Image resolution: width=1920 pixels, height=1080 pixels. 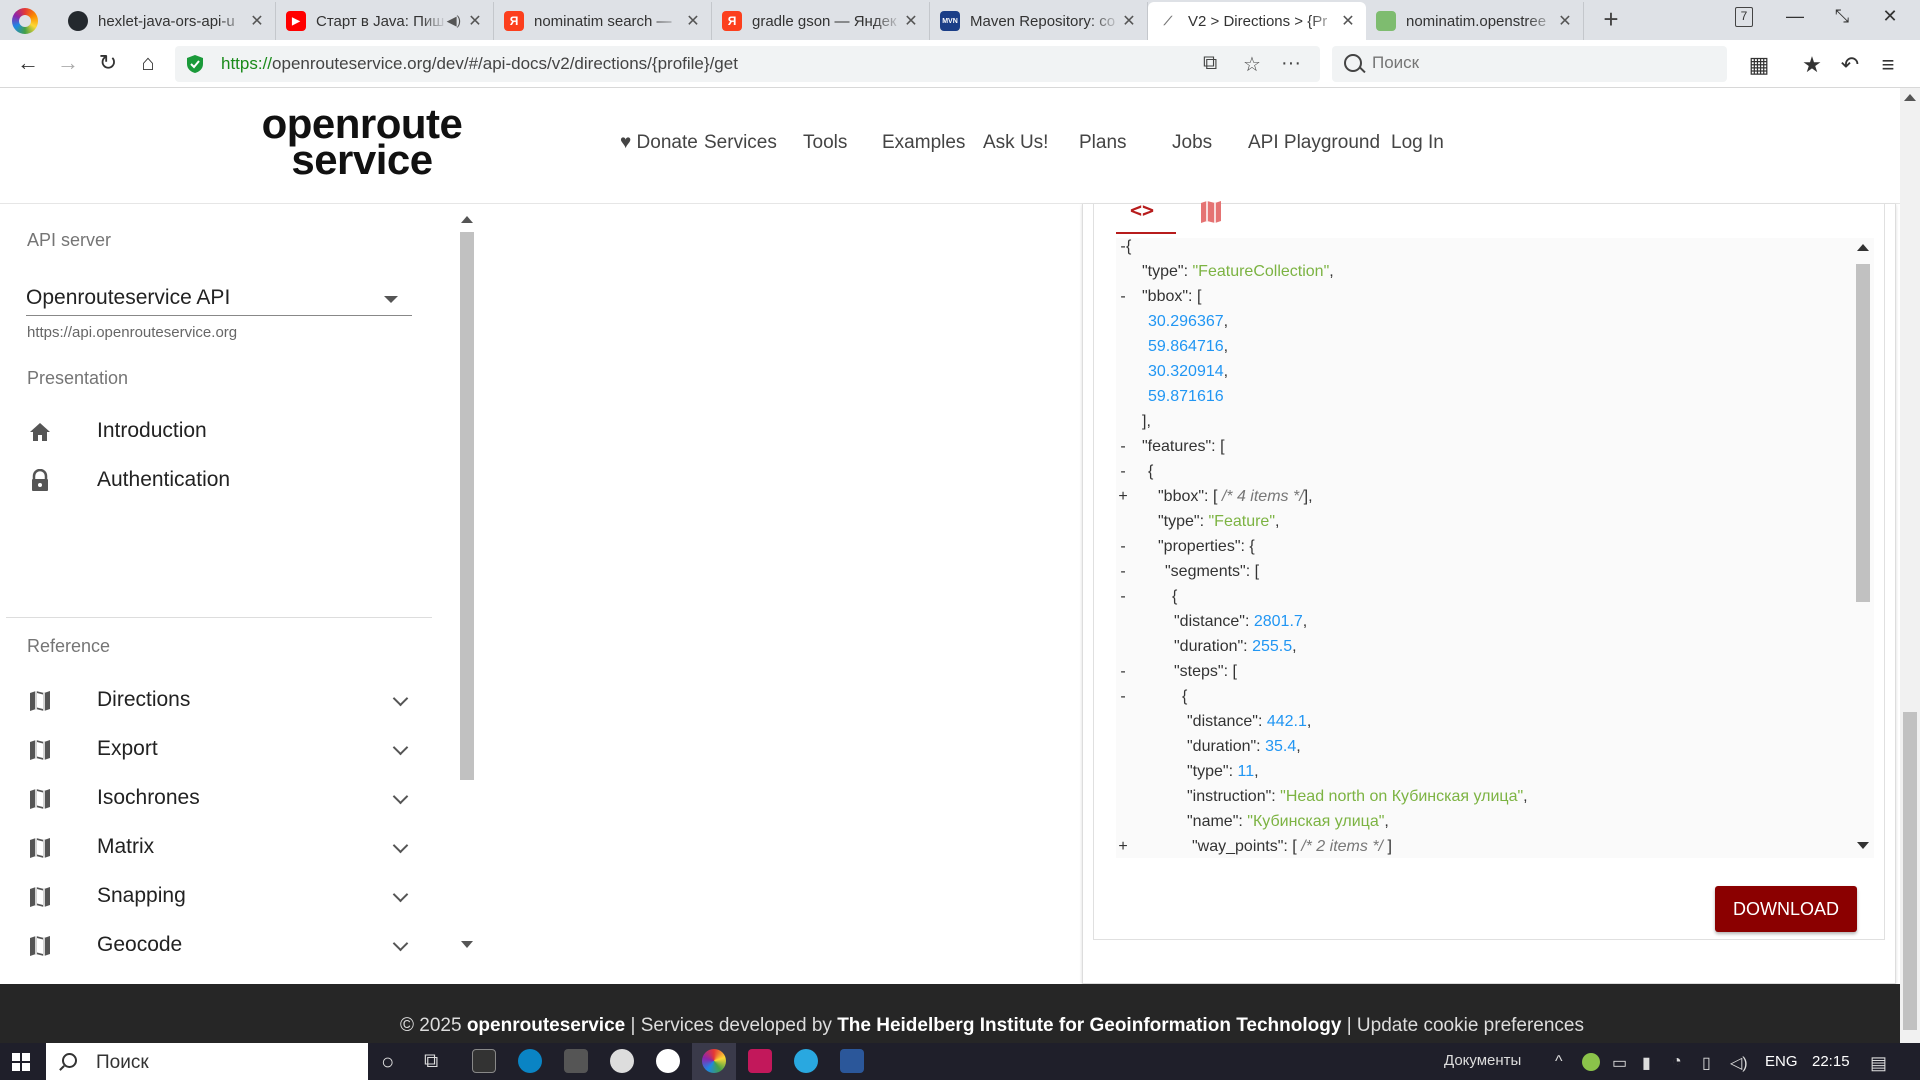 What do you see at coordinates (760, 1061) in the screenshot?
I see `intellij-icon` at bounding box center [760, 1061].